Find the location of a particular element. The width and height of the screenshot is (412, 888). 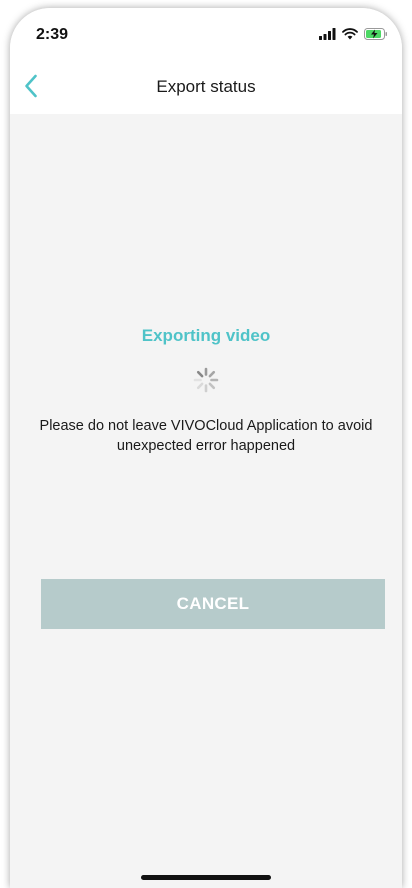

wifi-icon is located at coordinates (350, 36).